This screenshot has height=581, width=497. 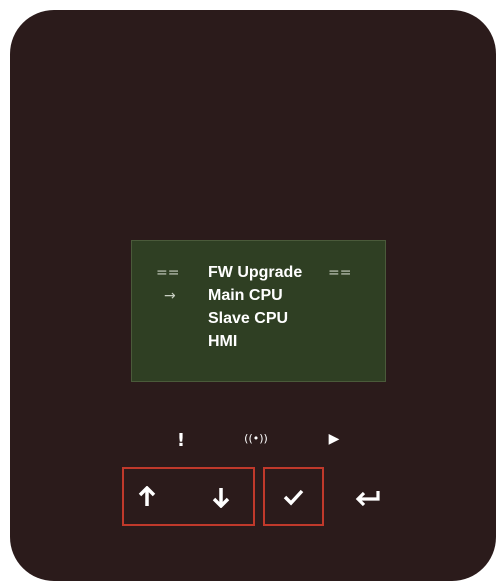 I want to click on header-right-marker: ==, so click(x=340, y=273).